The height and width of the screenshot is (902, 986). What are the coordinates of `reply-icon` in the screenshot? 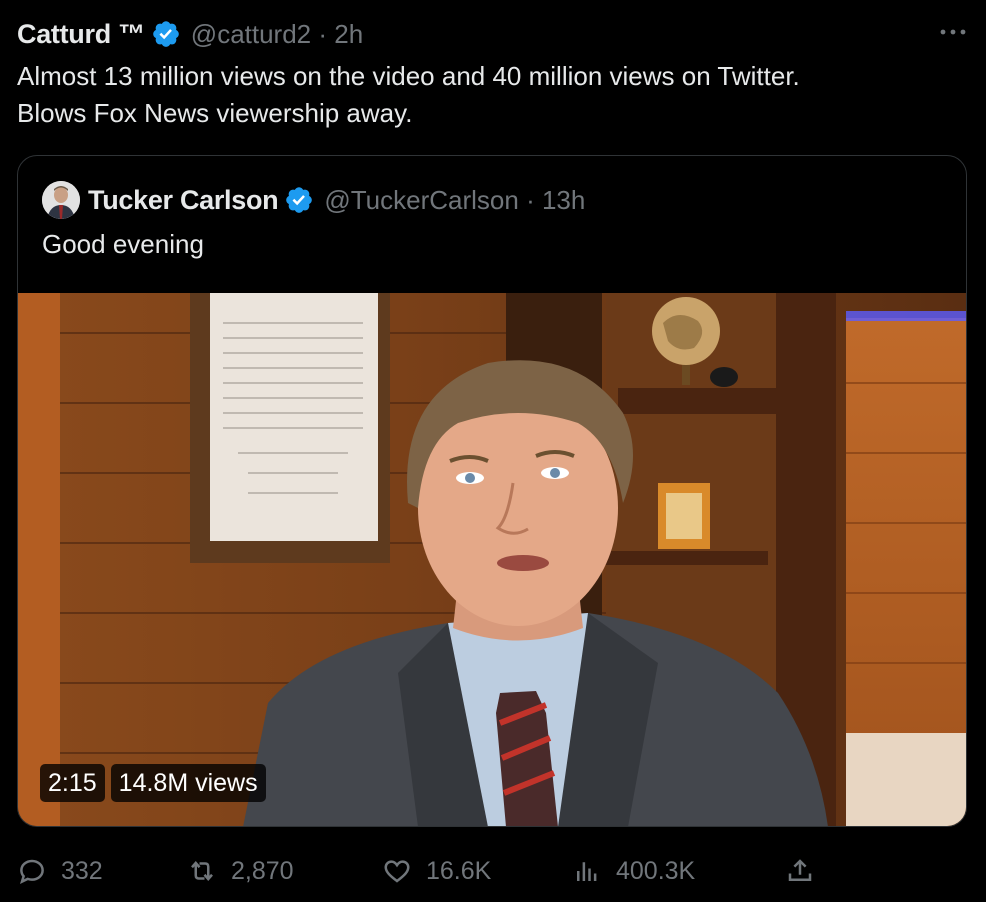 It's located at (31, 871).